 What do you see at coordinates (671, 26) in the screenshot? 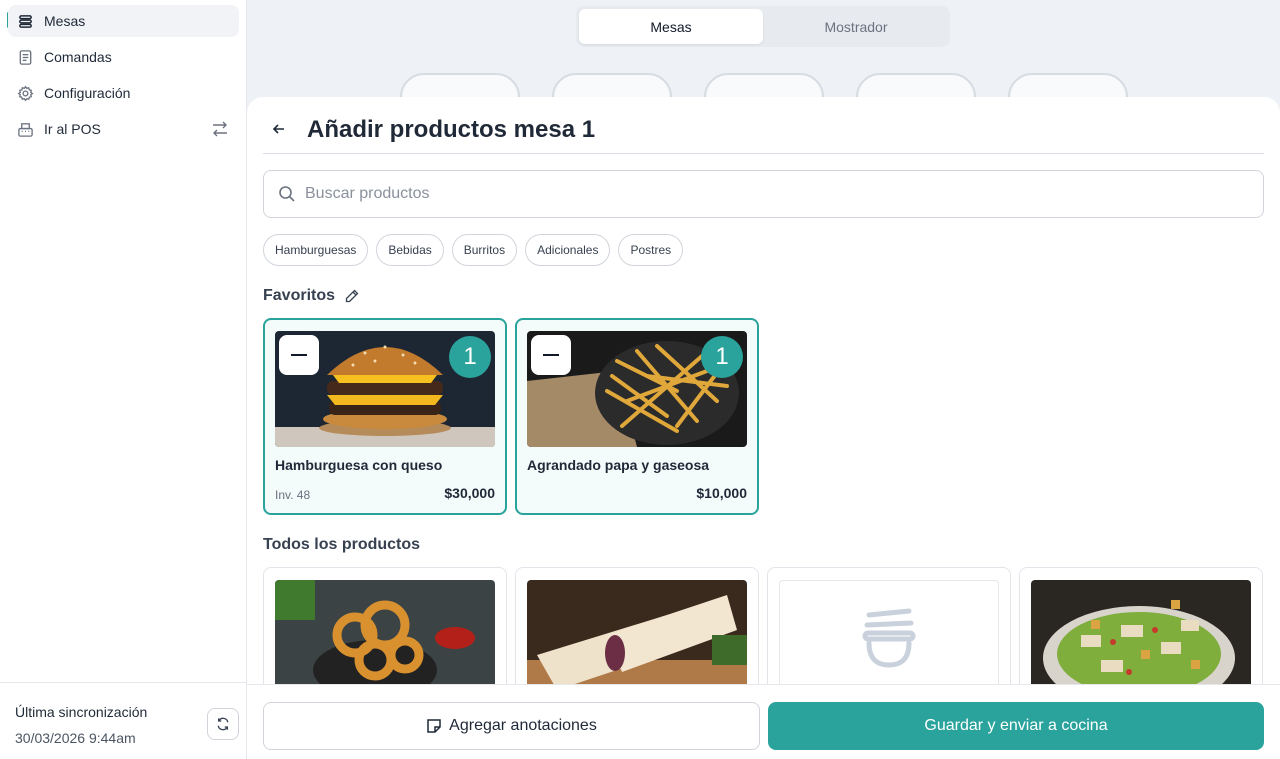
I see `tab-mesas: Mesas` at bounding box center [671, 26].